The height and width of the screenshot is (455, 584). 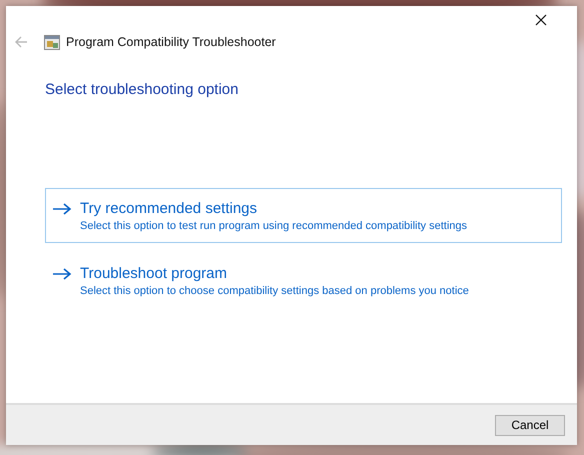 I want to click on option-link: Try recommended settings Select this option to test run program using recommended compatibility settings, so click(x=303, y=215).